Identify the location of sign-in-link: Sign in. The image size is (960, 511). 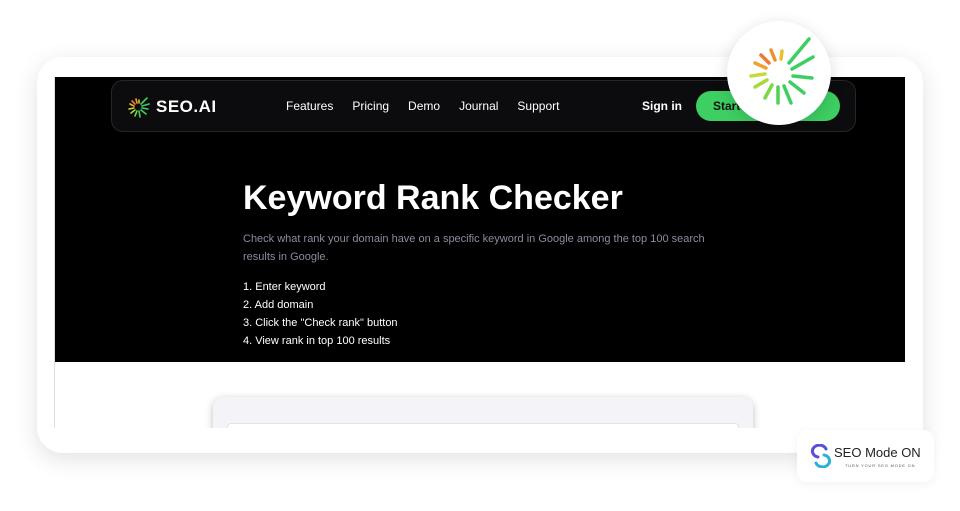
(662, 106).